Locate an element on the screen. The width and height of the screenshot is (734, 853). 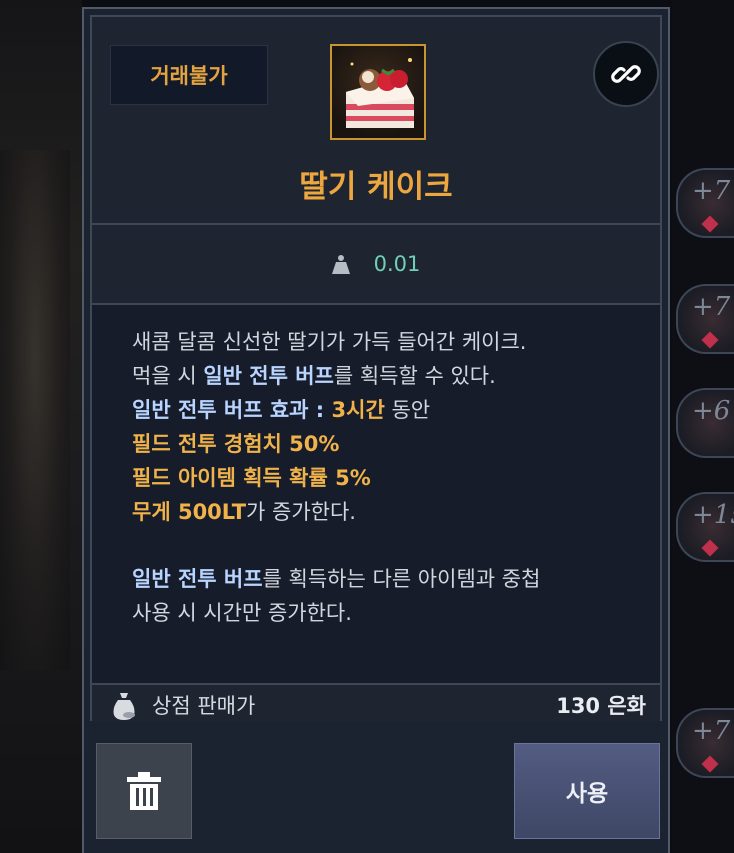
description-line: 사용 시 시간만 증가한다. is located at coordinates (242, 613).